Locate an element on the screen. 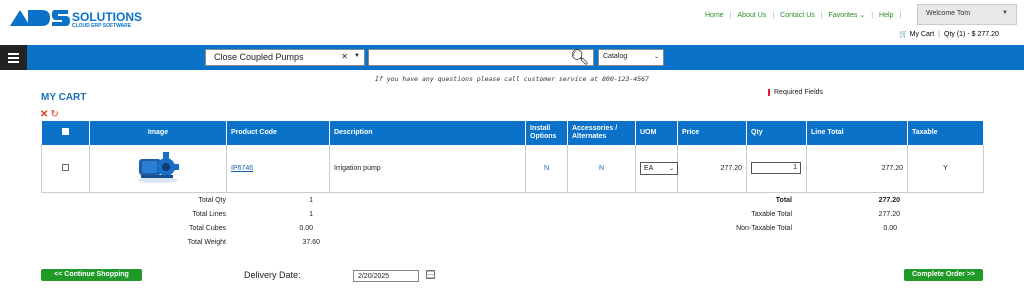 This screenshot has height=300, width=1024. category-select: Close Coupled Pumps ✕ ▼ is located at coordinates (285, 57).